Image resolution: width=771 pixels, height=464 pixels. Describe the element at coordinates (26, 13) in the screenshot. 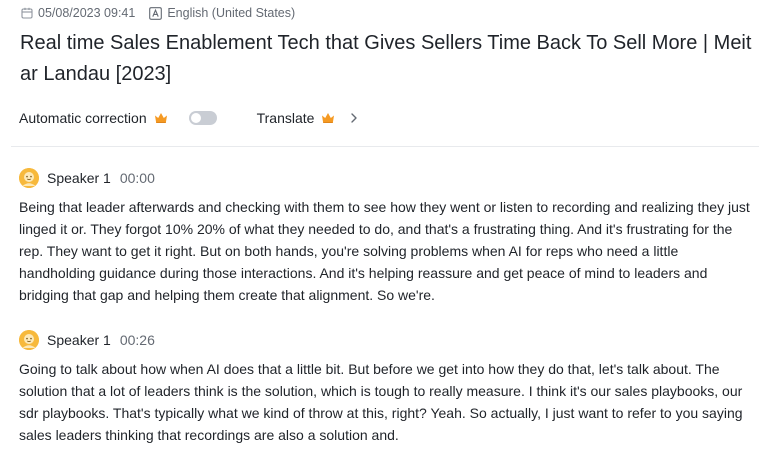

I see `calendar-icon` at that location.